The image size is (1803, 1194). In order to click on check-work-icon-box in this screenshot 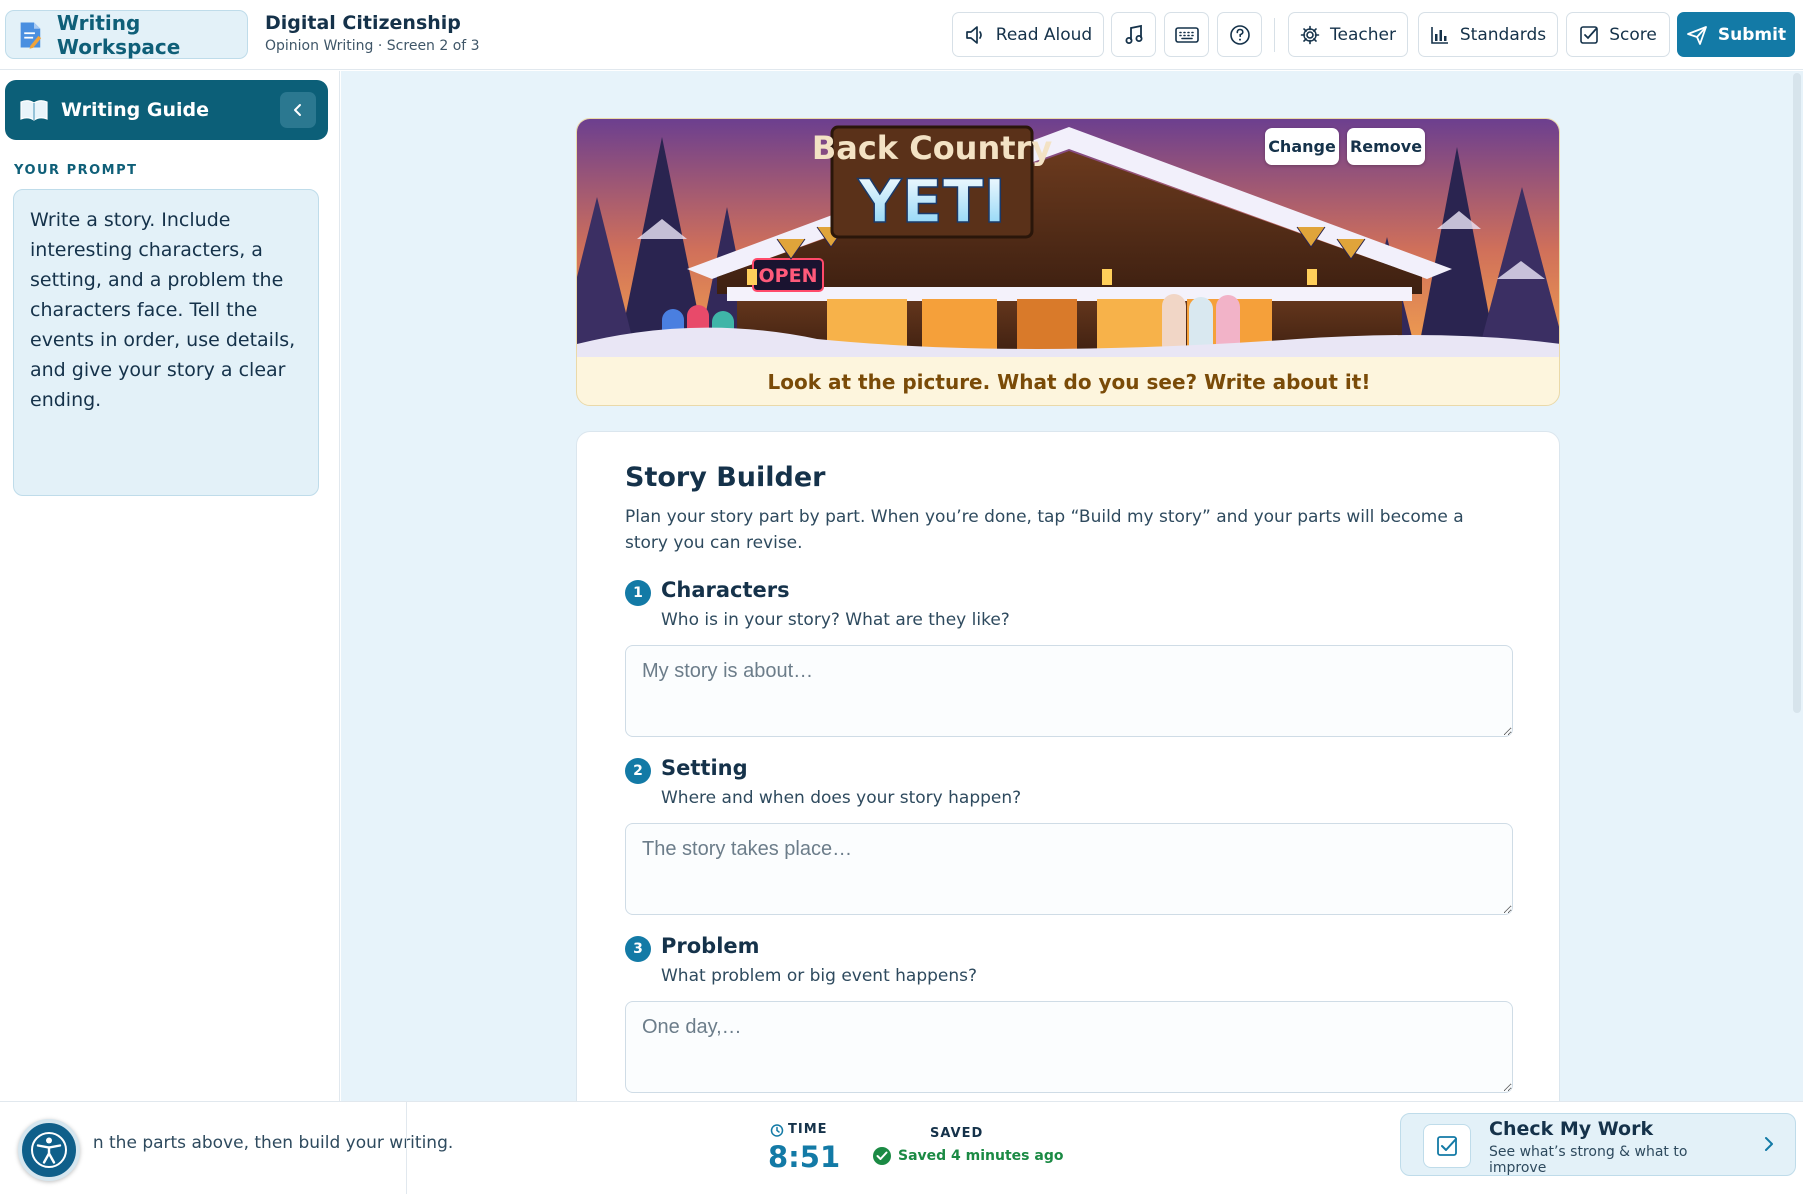, I will do `click(1447, 1146)`.